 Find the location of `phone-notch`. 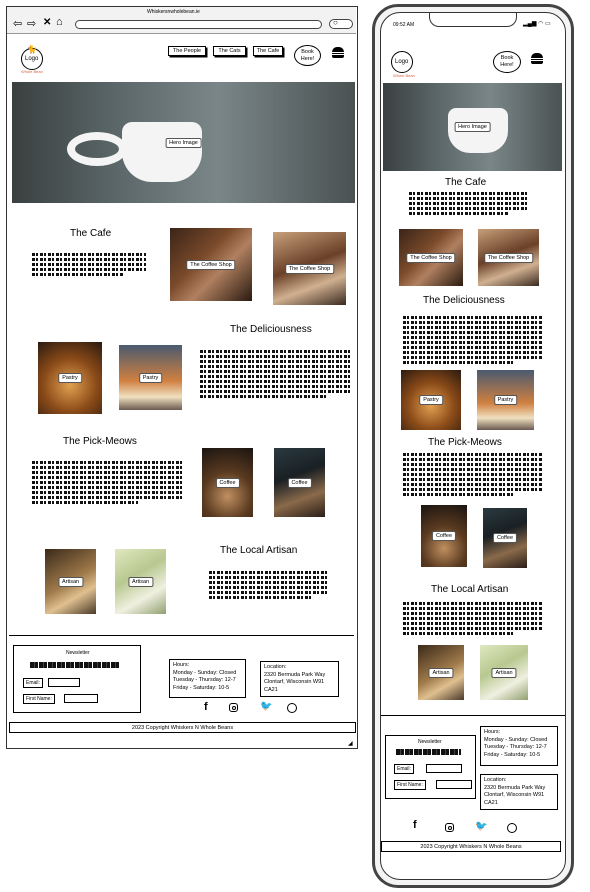

phone-notch is located at coordinates (473, 20).